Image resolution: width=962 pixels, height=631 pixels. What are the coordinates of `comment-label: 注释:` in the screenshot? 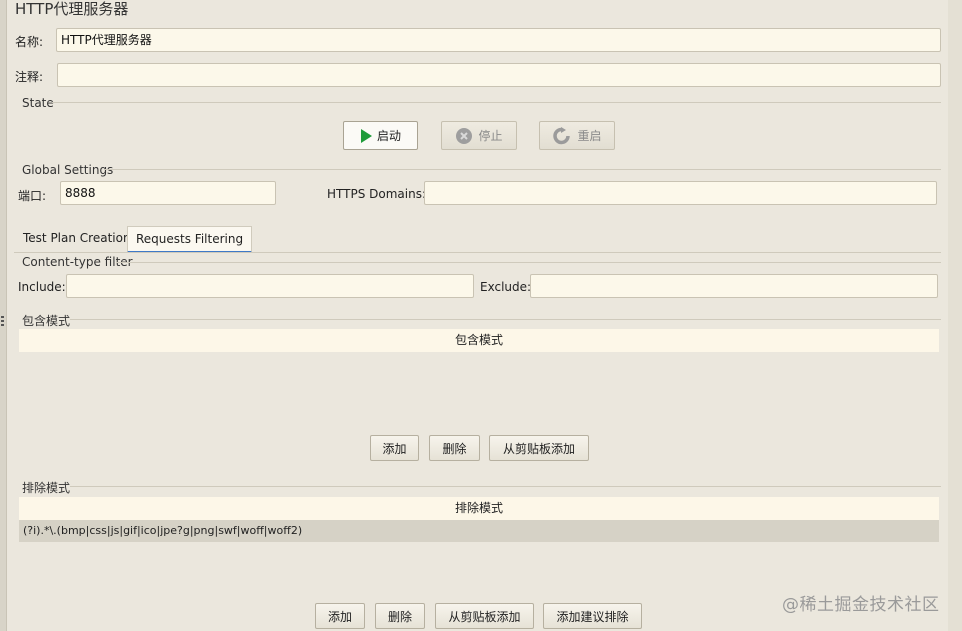 It's located at (29, 77).